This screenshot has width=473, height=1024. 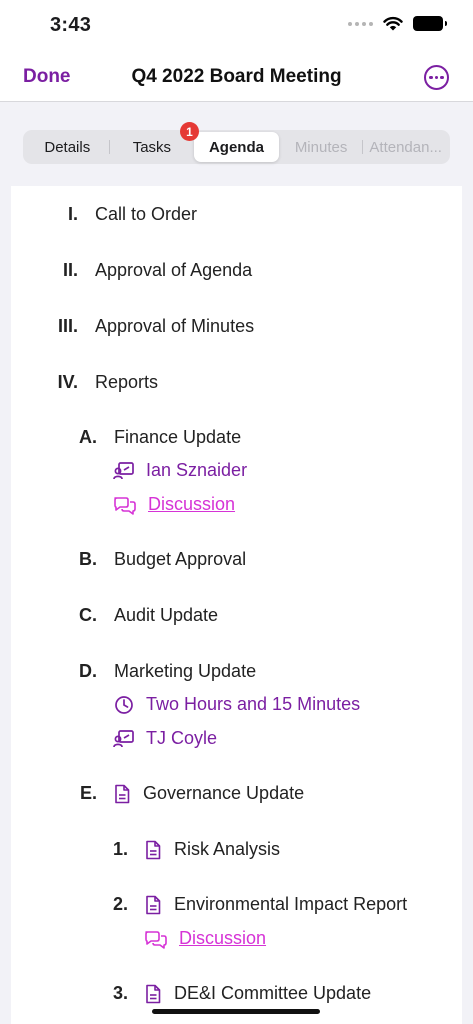 I want to click on more-options-icon, so click(x=436, y=77).